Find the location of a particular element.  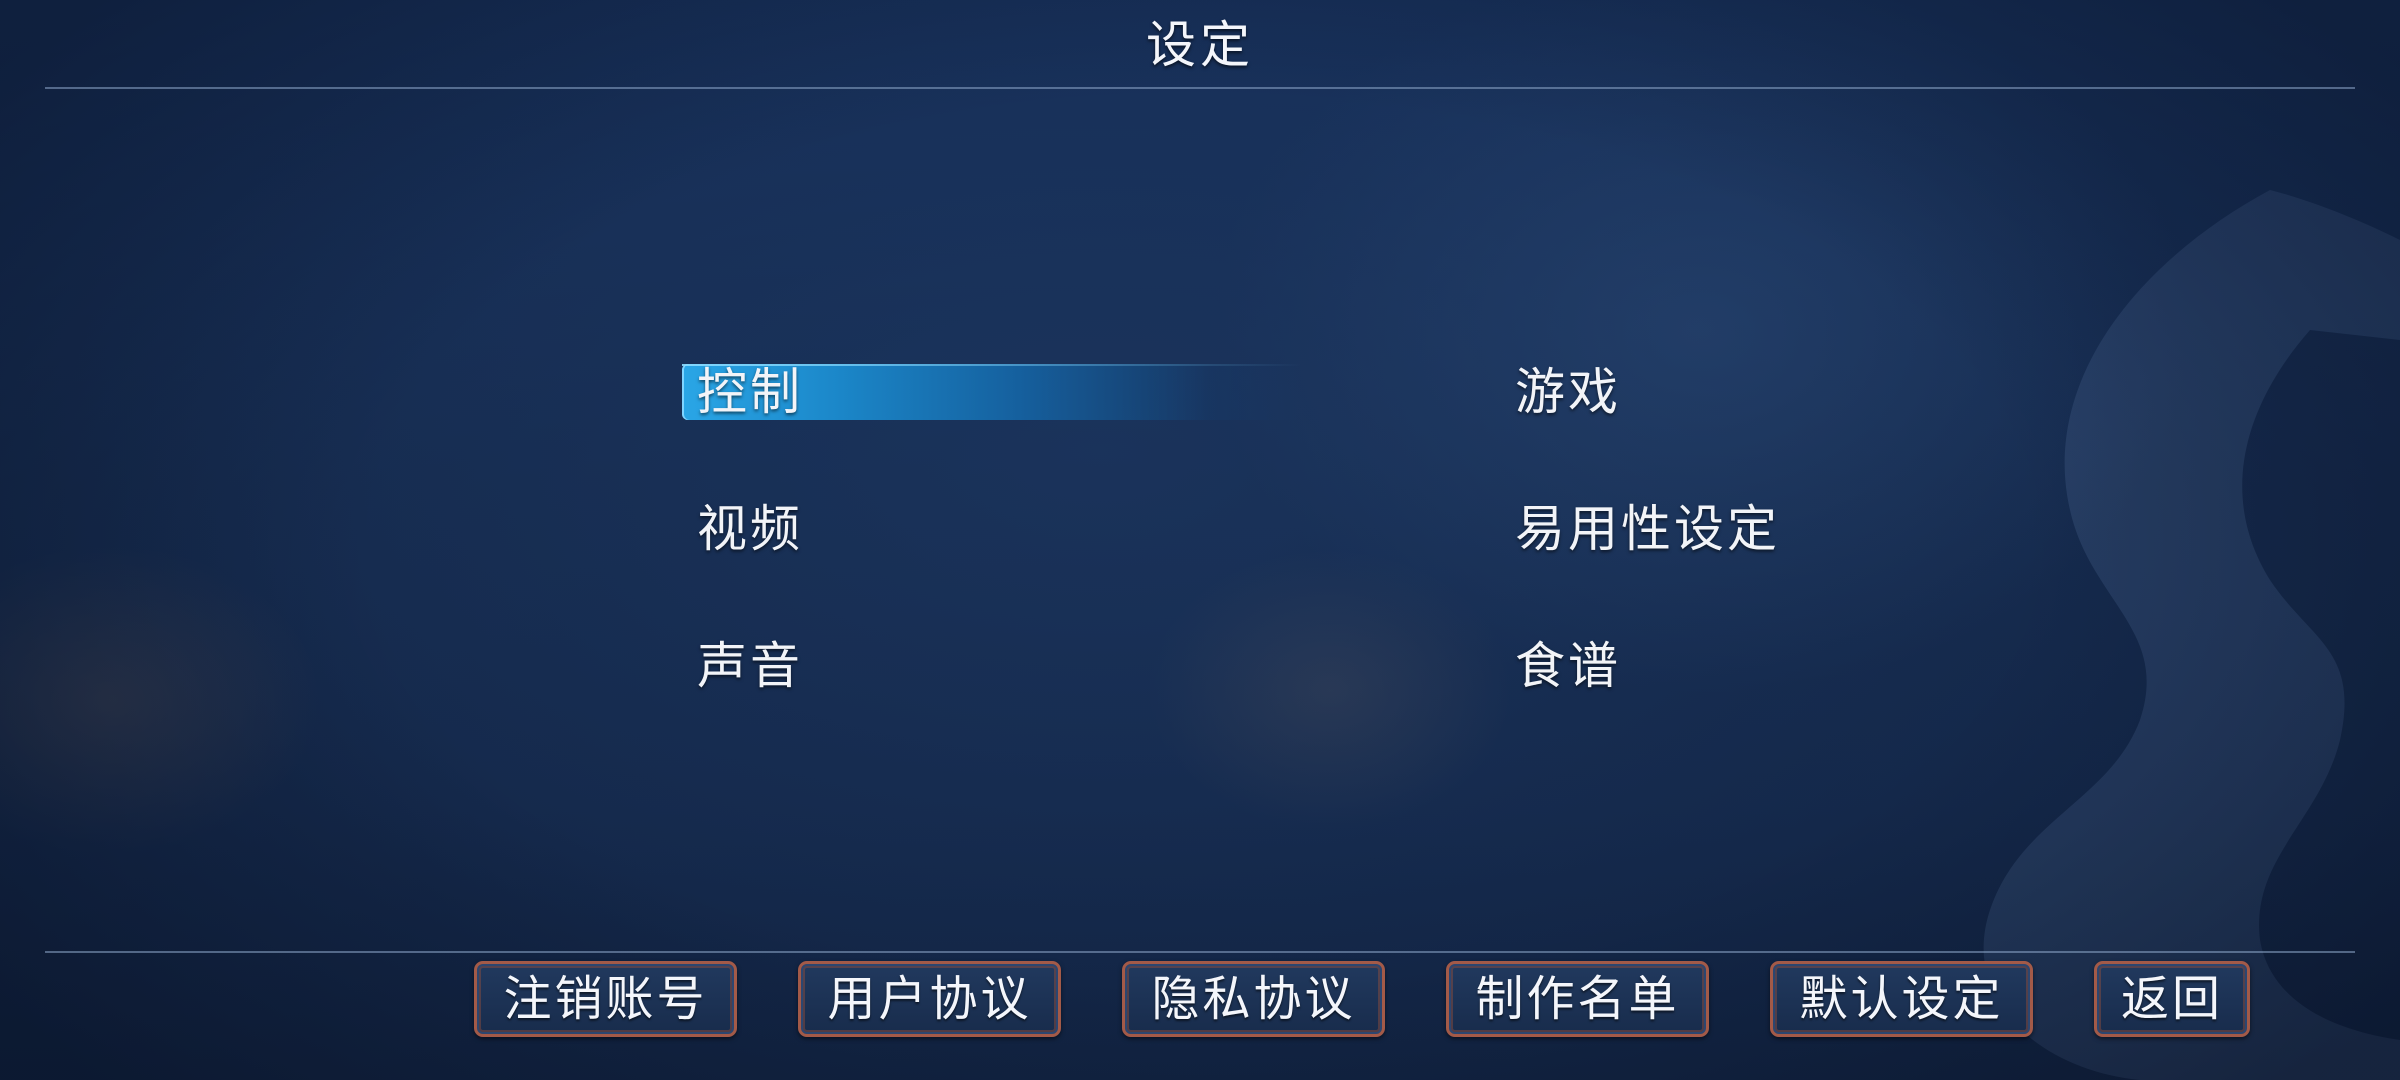

footer-divider is located at coordinates (1200, 952).